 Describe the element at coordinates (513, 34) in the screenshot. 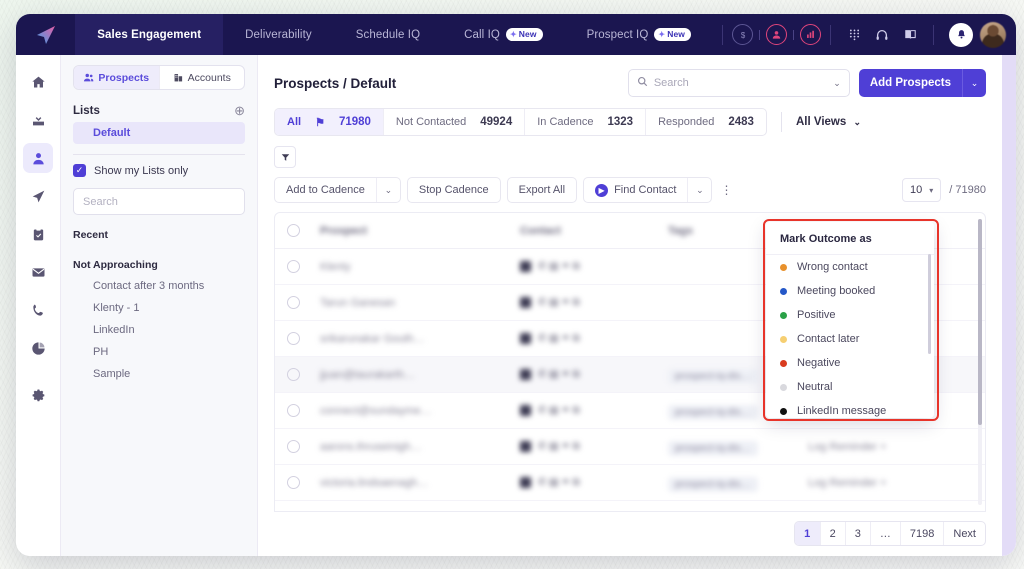

I see `sparkle-icon: ✦` at that location.